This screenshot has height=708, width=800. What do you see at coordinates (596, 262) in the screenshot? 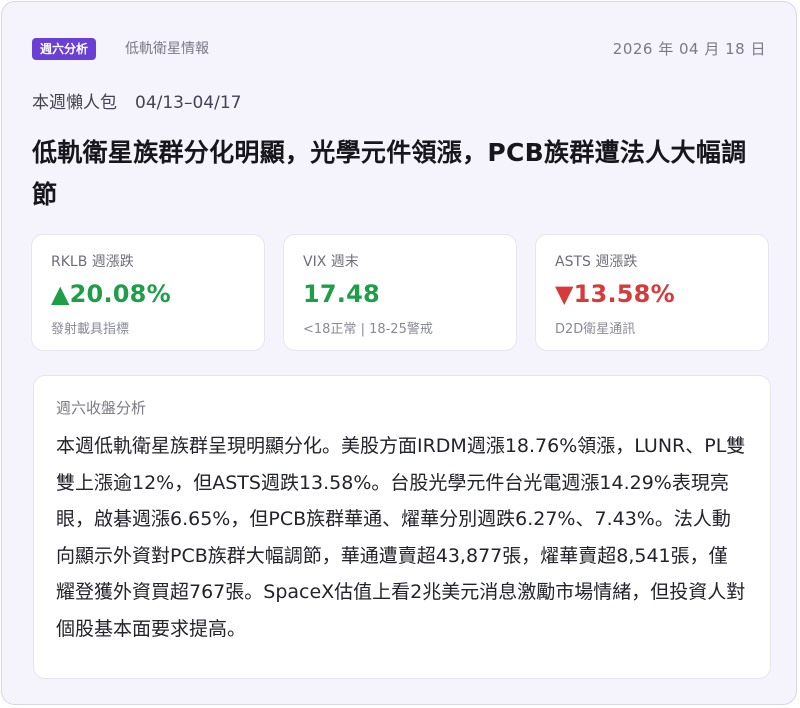
I see `stat-label: ASTS 週漲跌` at bounding box center [596, 262].